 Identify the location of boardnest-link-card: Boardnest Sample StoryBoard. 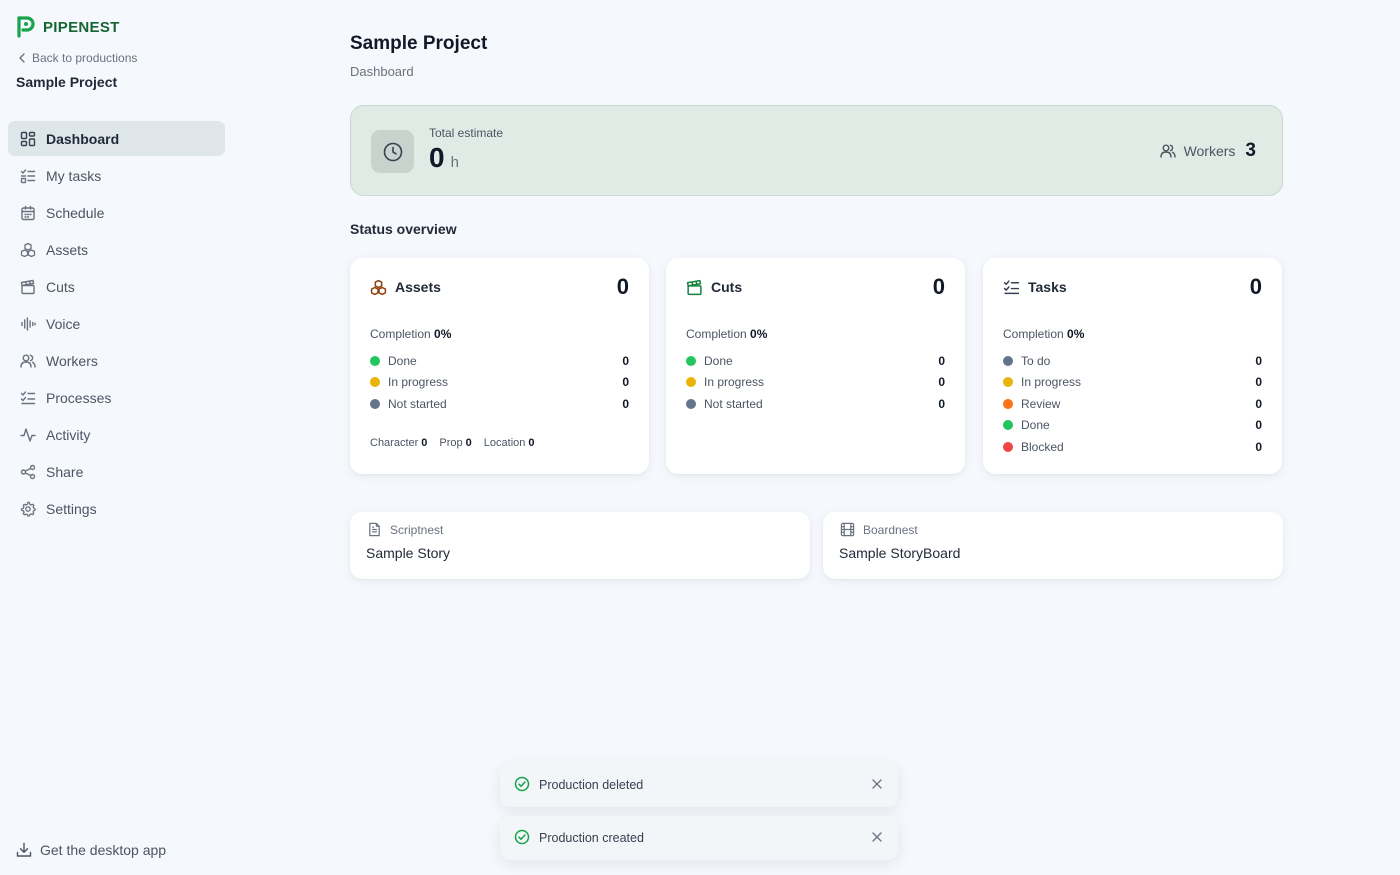
(1053, 545).